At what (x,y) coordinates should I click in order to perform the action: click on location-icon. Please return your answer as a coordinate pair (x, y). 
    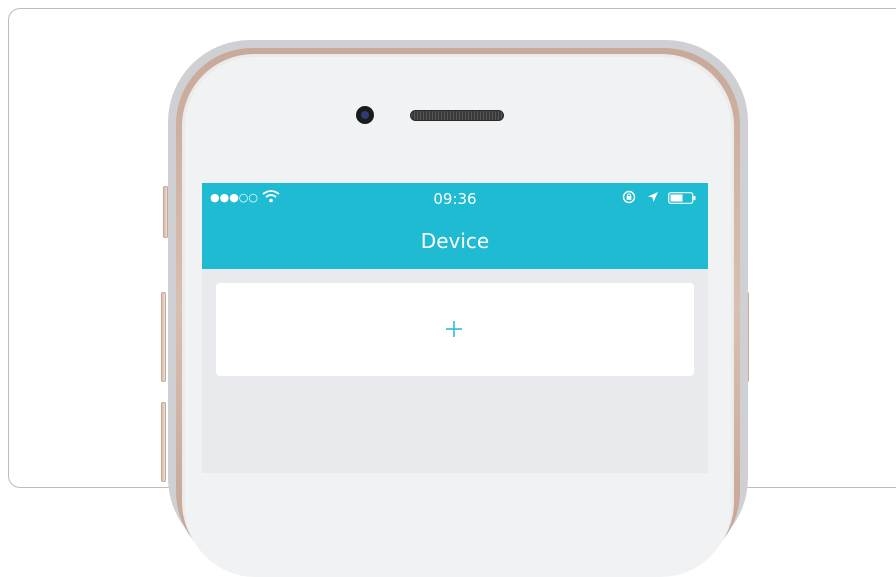
    Looking at the image, I should click on (653, 197).